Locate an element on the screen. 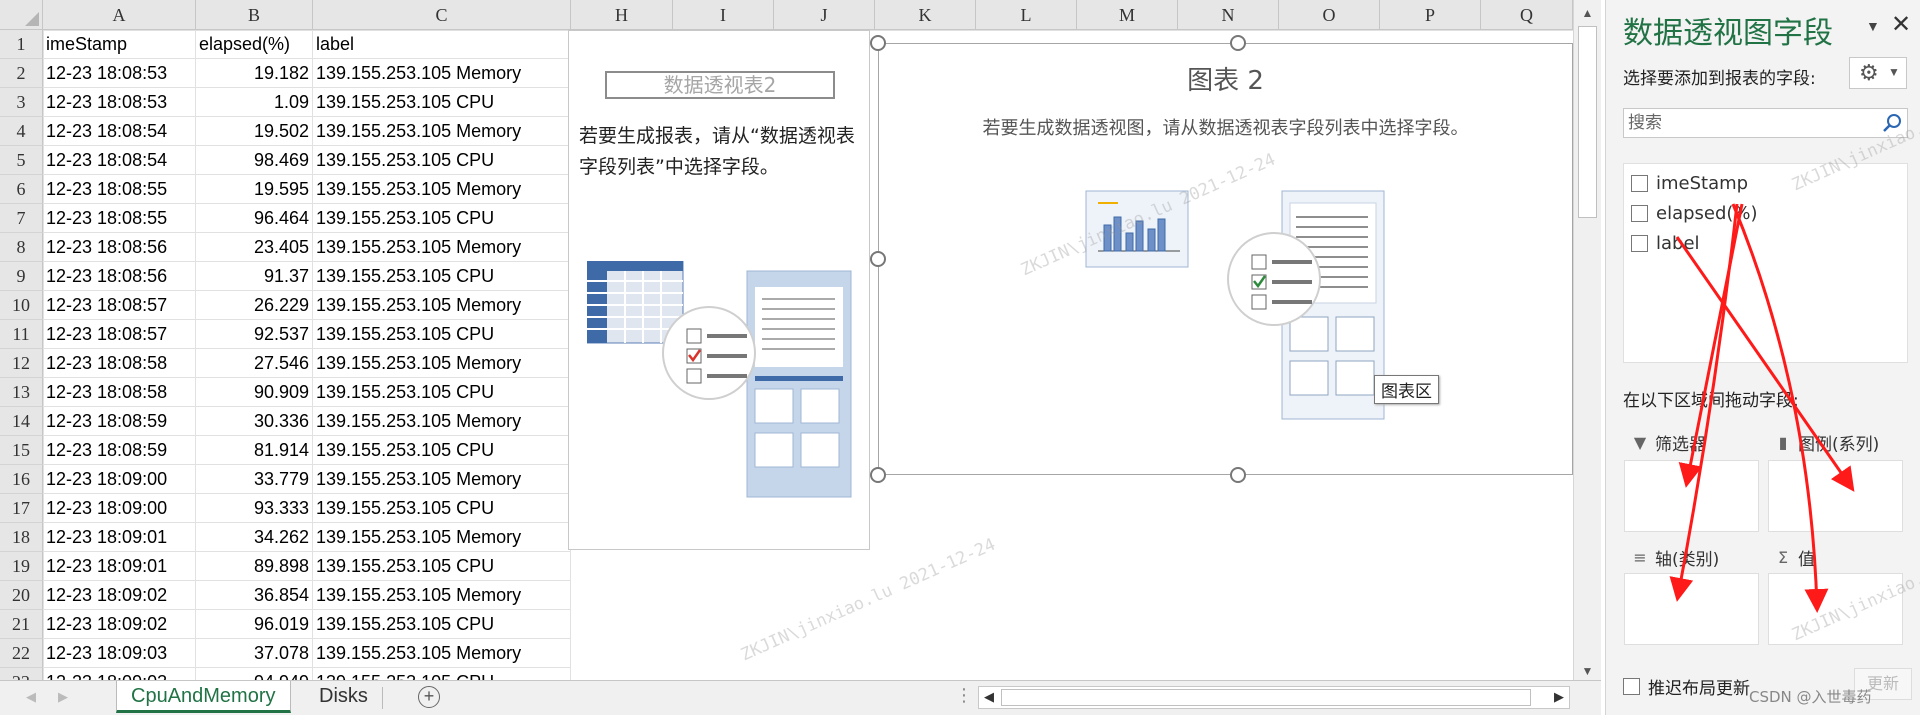 The width and height of the screenshot is (1920, 715). row-header: 18 is located at coordinates (21, 537).